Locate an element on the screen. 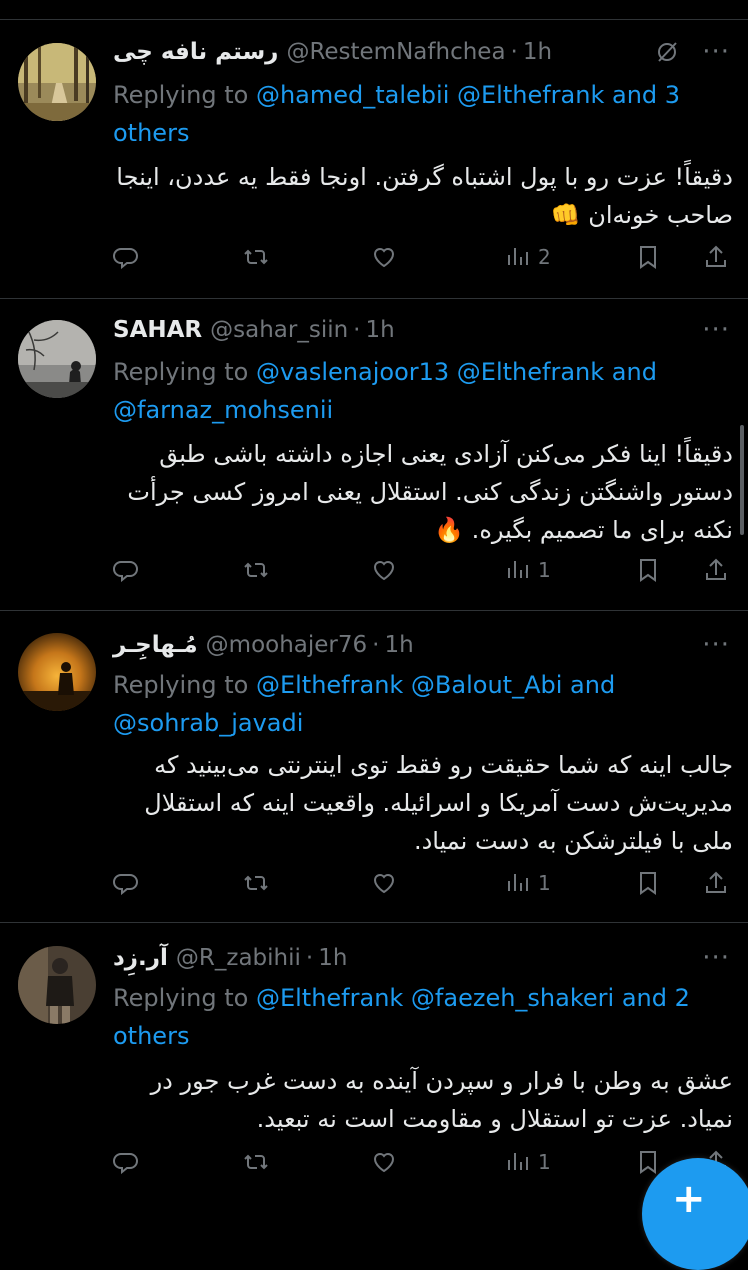 The height and width of the screenshot is (1270, 748). mention-links: @vaslenajoor13 @Elthefrank is located at coordinates (430, 372).